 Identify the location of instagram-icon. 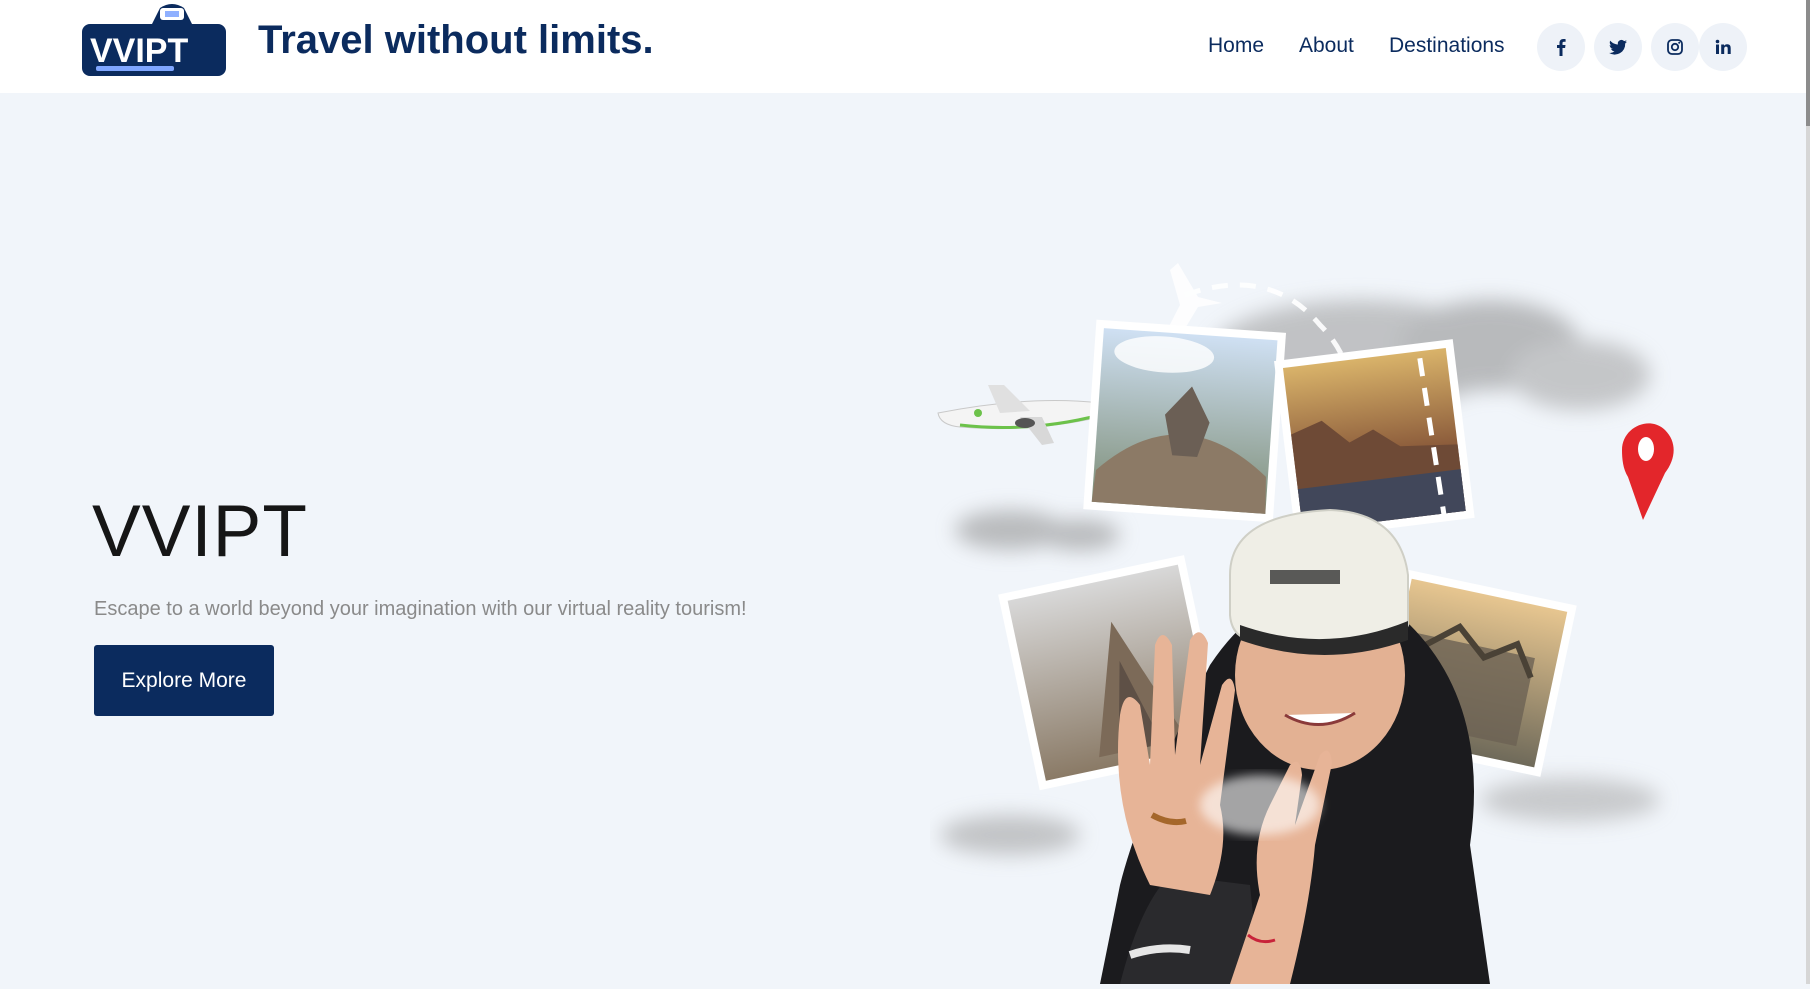
(1675, 47).